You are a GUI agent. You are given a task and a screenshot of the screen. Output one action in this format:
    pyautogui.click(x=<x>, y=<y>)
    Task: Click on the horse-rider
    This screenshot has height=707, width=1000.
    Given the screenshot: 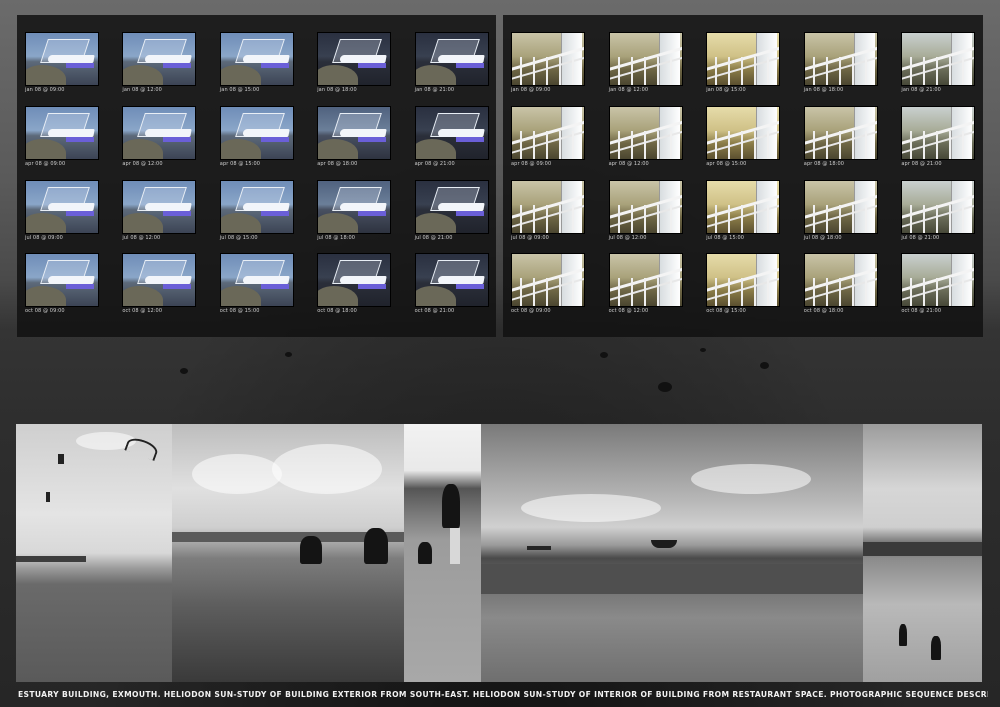 What is the action you would take?
    pyautogui.click(x=311, y=550)
    